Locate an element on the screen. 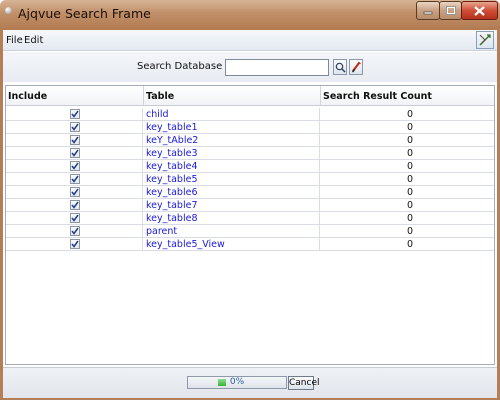 The width and height of the screenshot is (500, 400). table-row: key_table6 0 is located at coordinates (250, 192).